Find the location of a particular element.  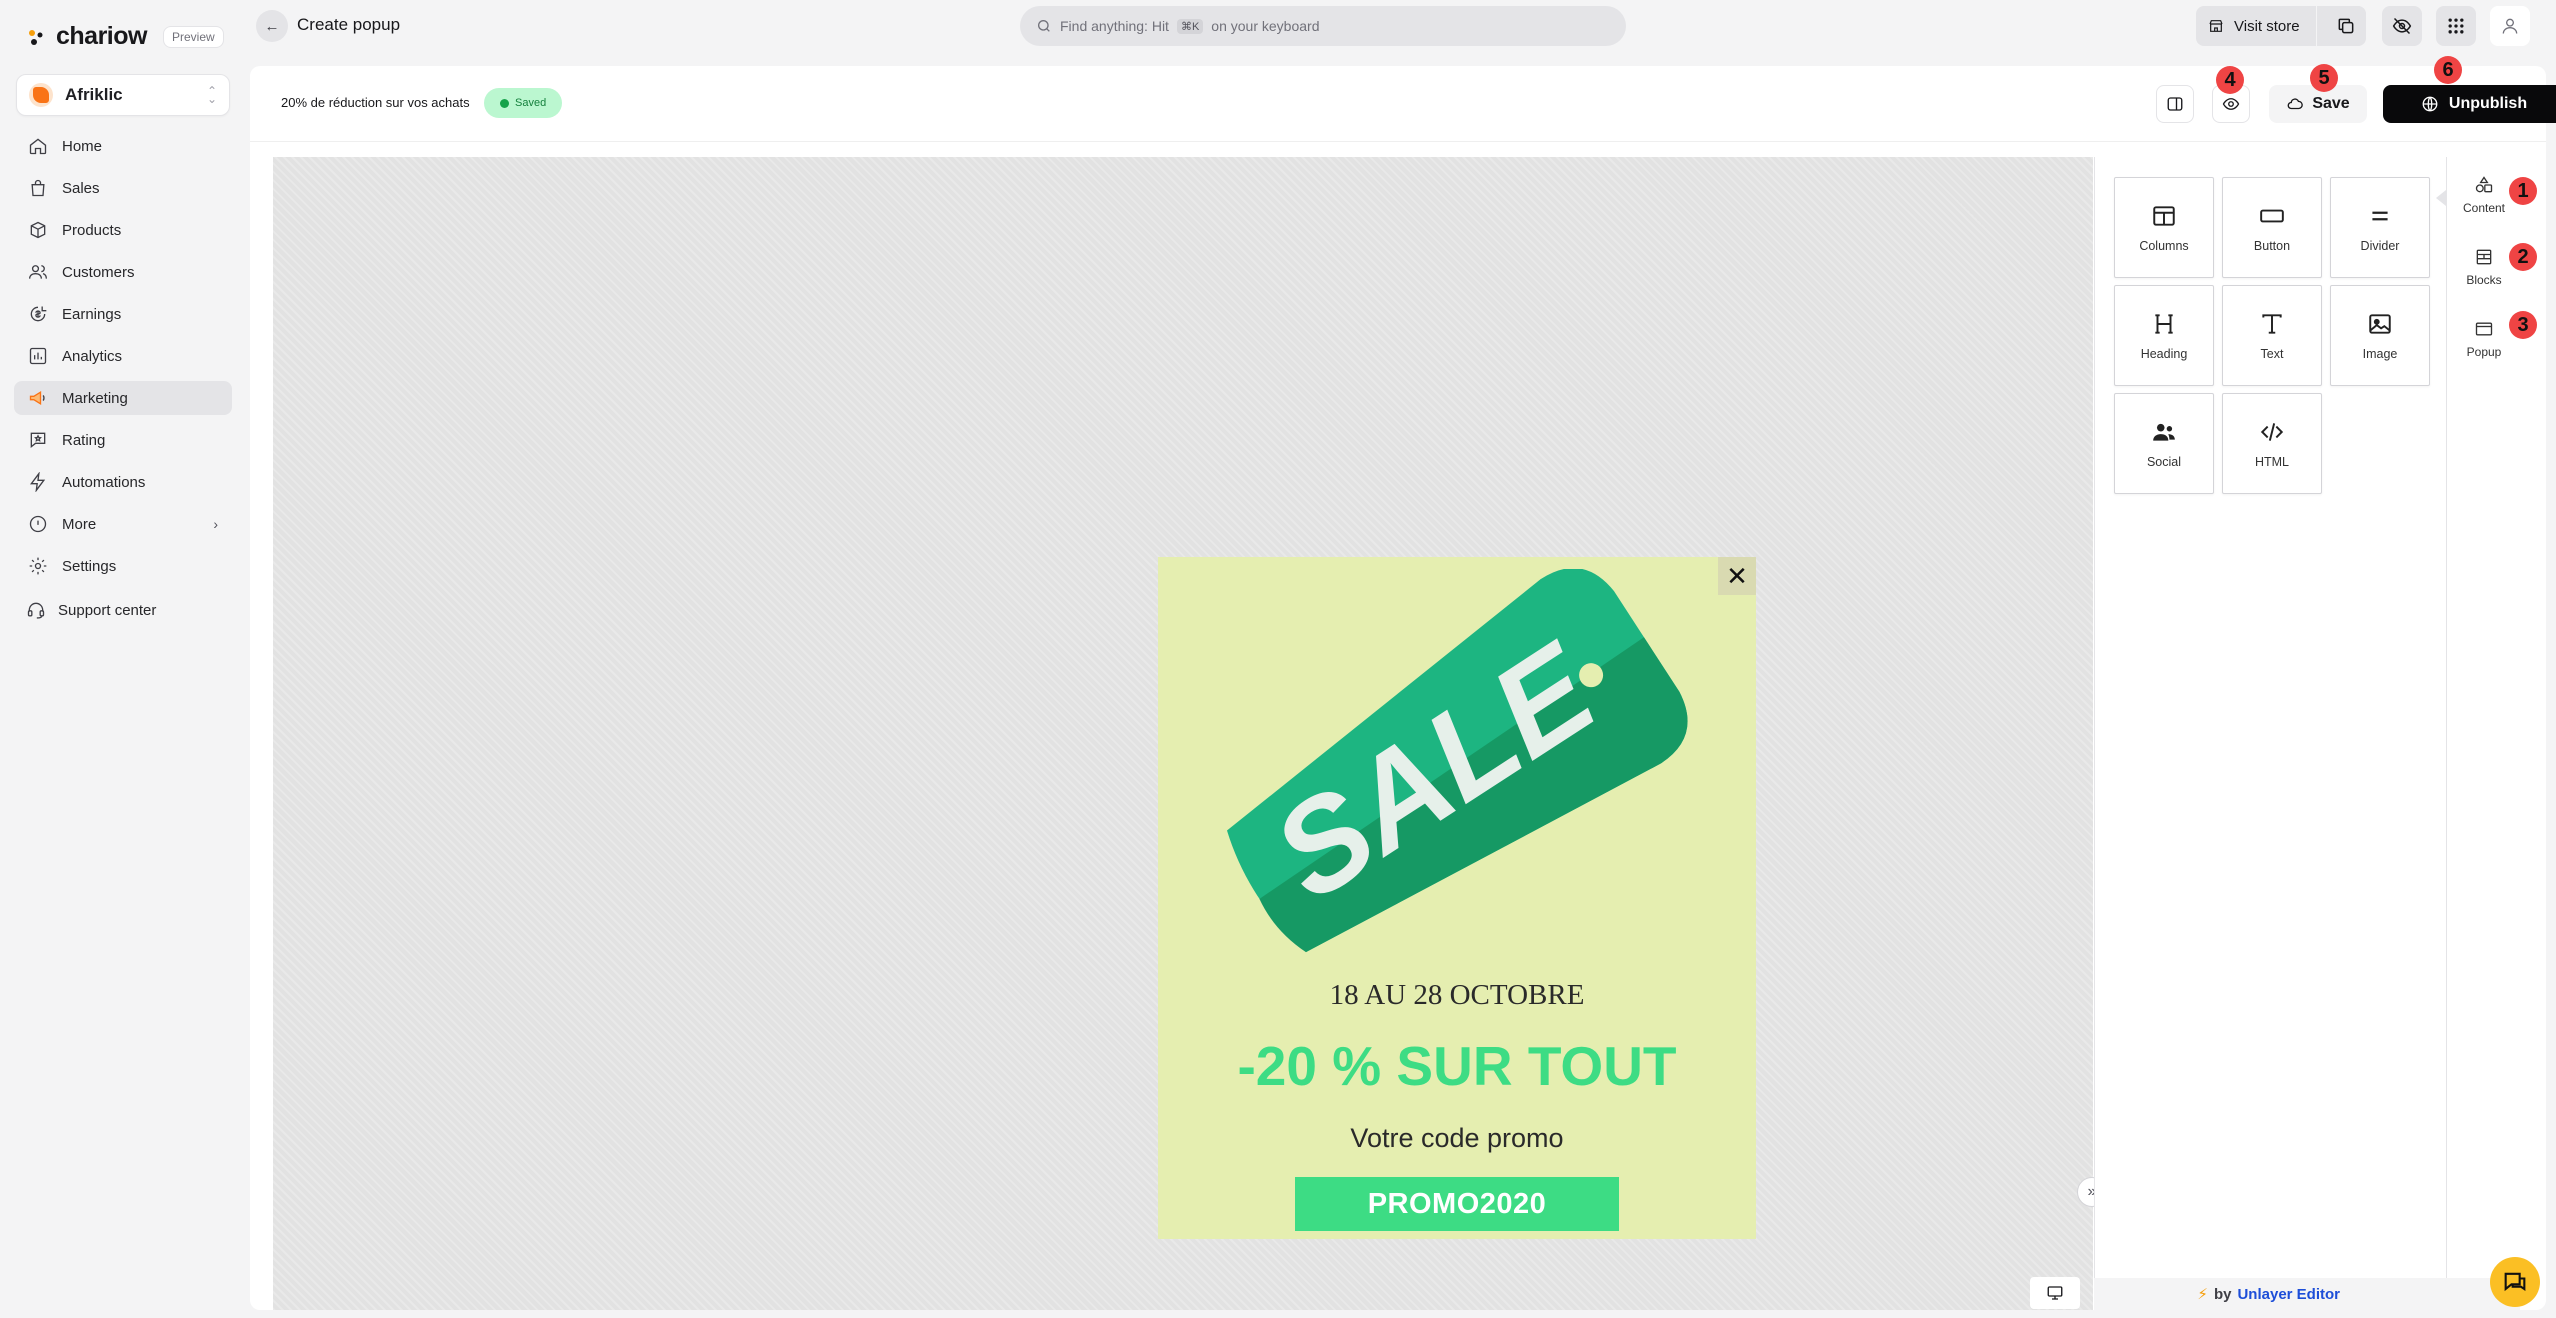

sale-tag-image: SALE is located at coordinates (1458, 769).